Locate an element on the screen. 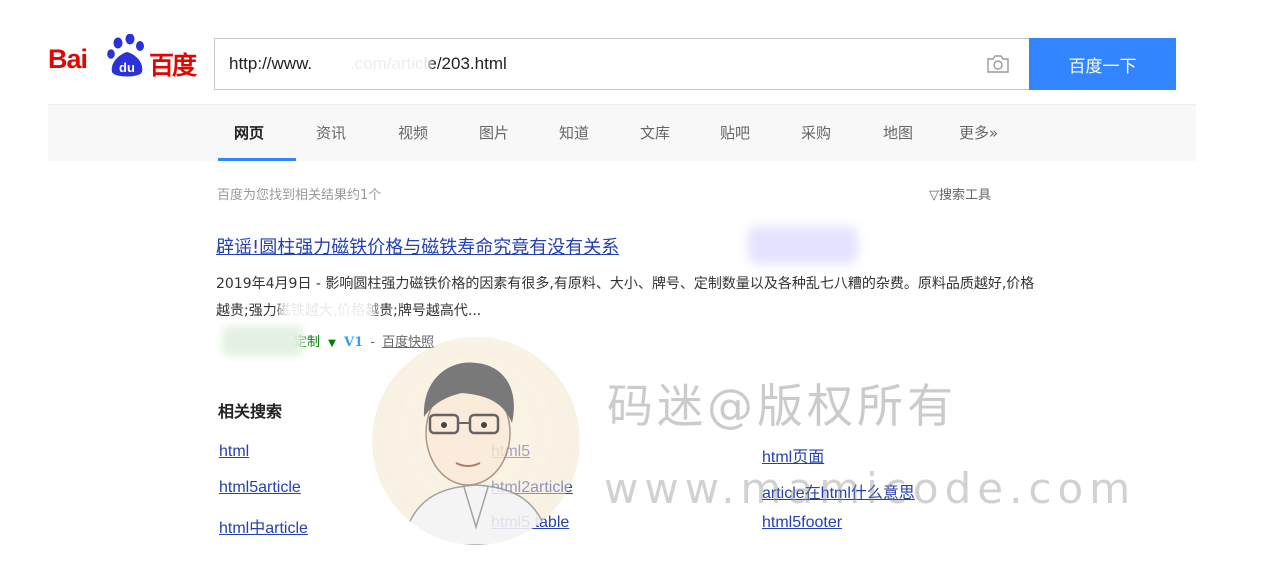 This screenshot has height=574, width=1261. svg-text: du is located at coordinates (127, 67).